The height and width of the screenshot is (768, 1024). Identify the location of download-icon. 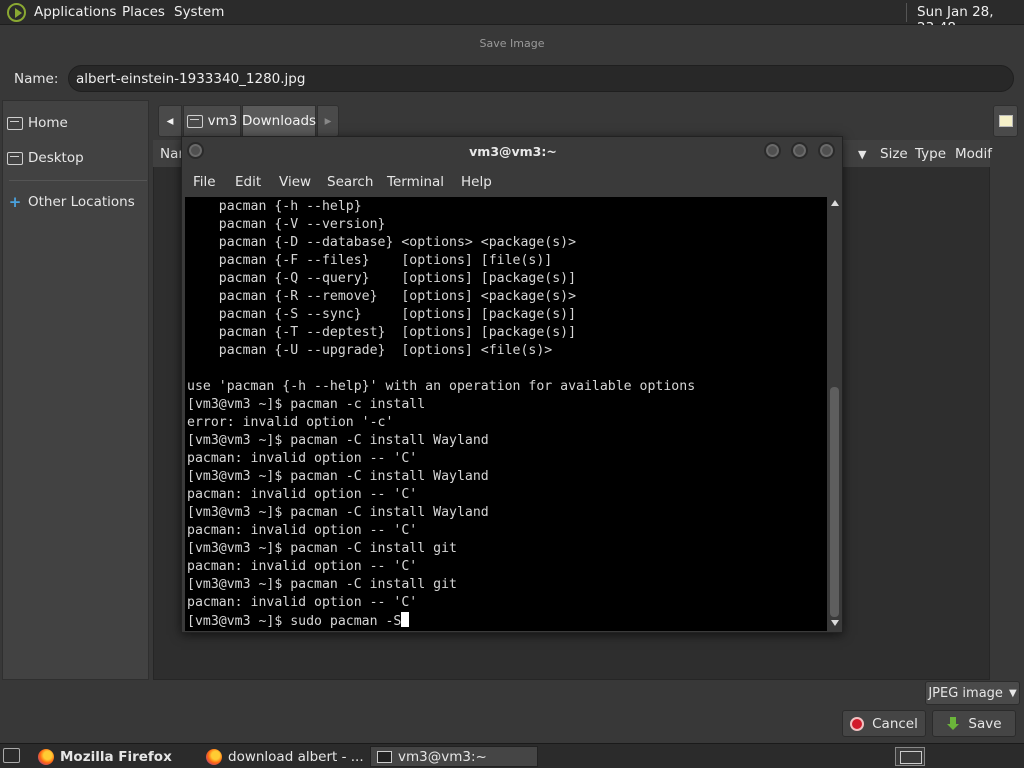
(953, 723).